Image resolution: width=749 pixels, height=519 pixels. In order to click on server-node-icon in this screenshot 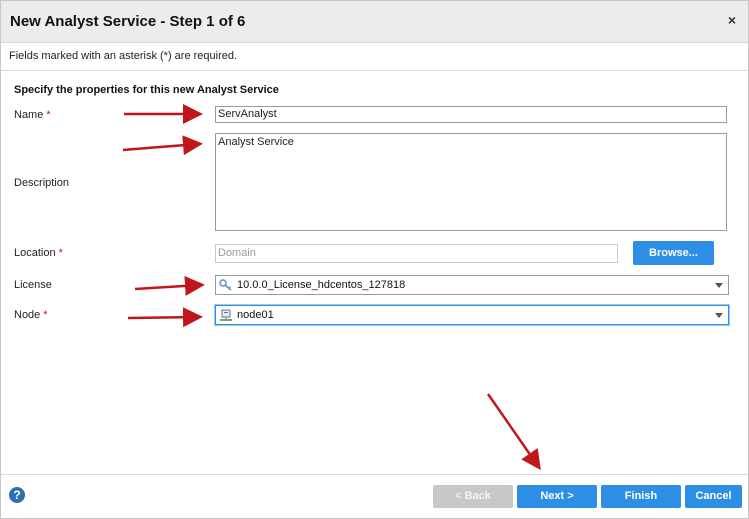, I will do `click(226, 315)`.